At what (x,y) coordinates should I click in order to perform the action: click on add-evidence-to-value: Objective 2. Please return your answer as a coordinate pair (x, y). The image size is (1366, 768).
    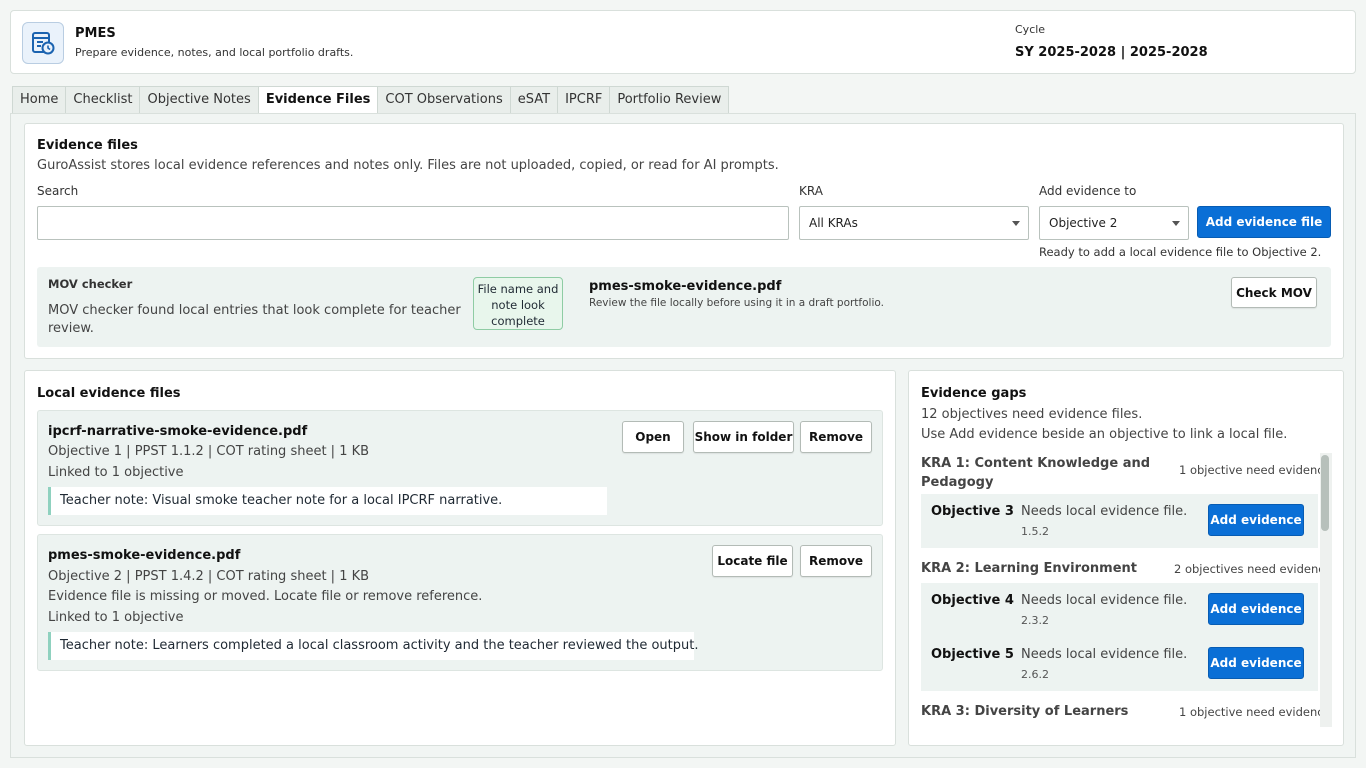
    Looking at the image, I should click on (1083, 223).